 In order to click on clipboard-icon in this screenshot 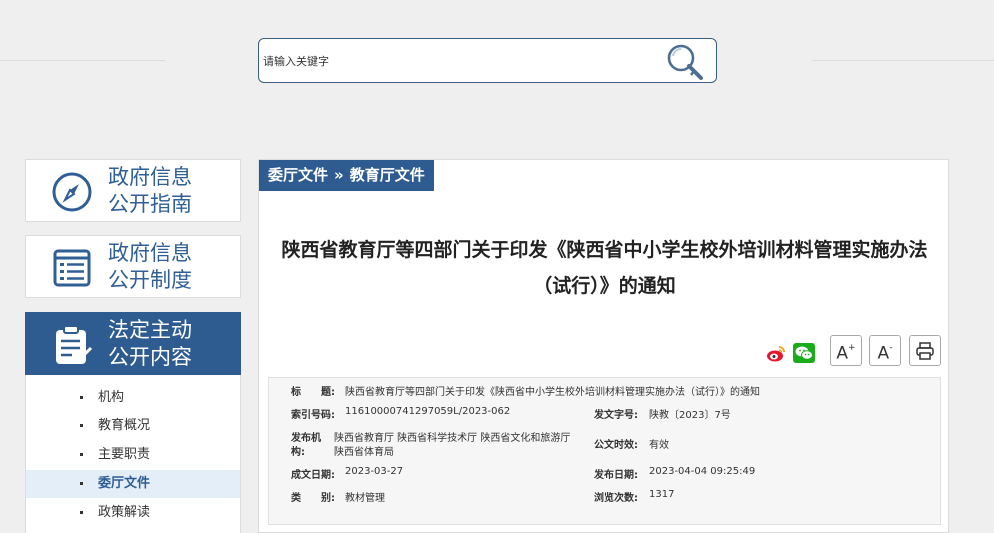, I will do `click(74, 344)`.